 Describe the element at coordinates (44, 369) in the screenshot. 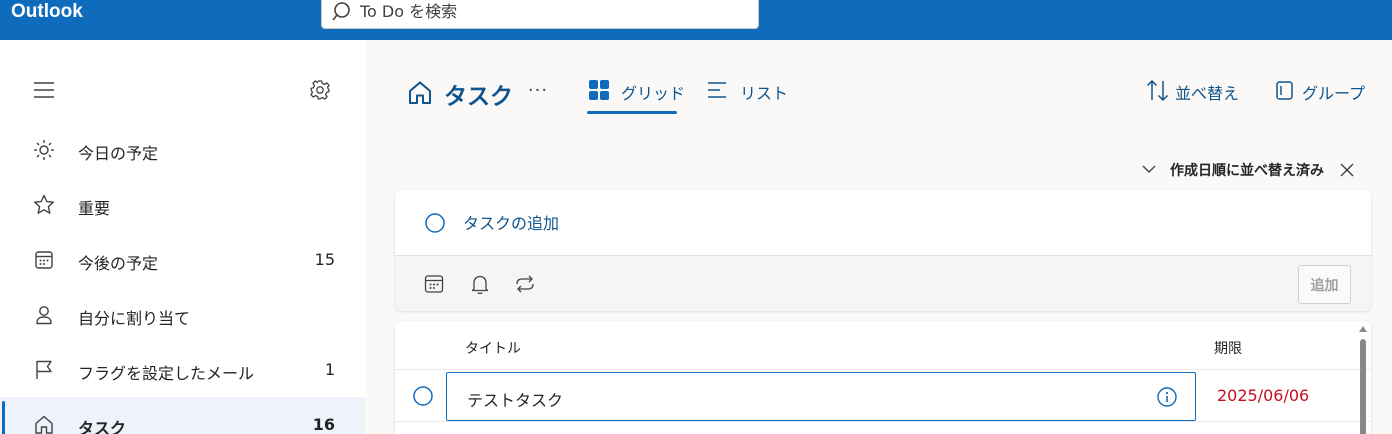

I see `flag-icon` at that location.